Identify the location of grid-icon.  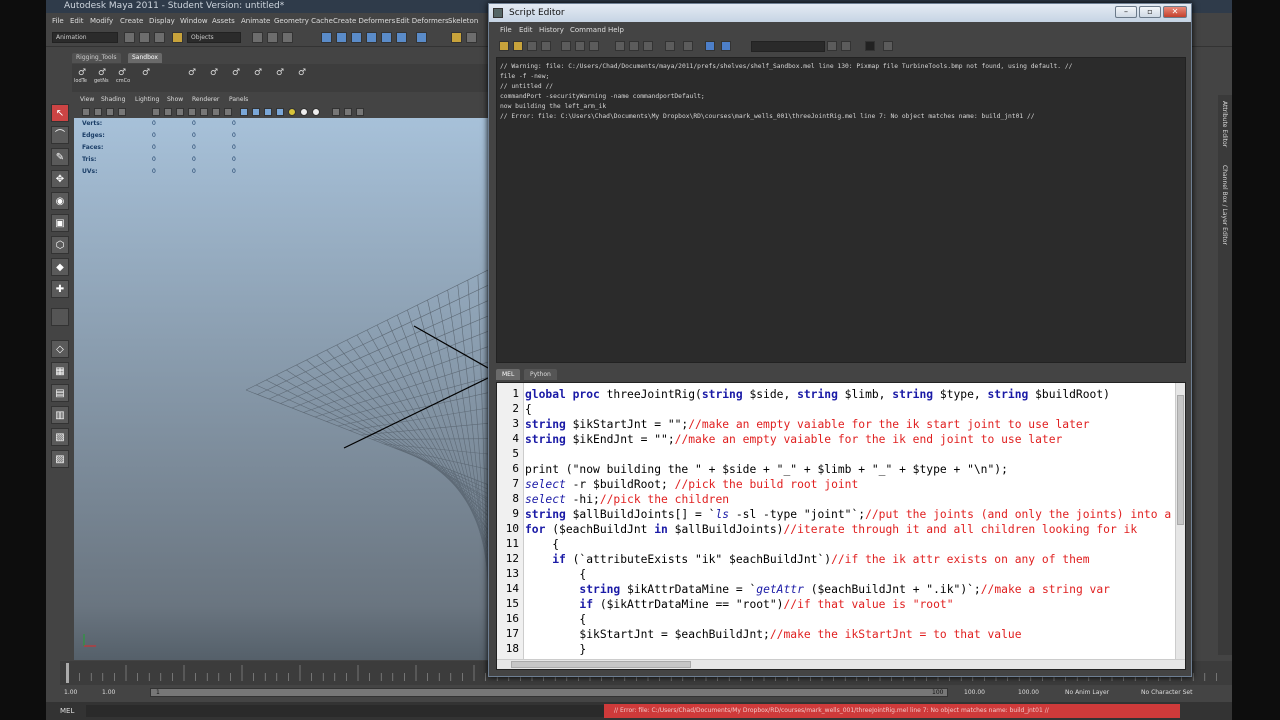
(156, 112).